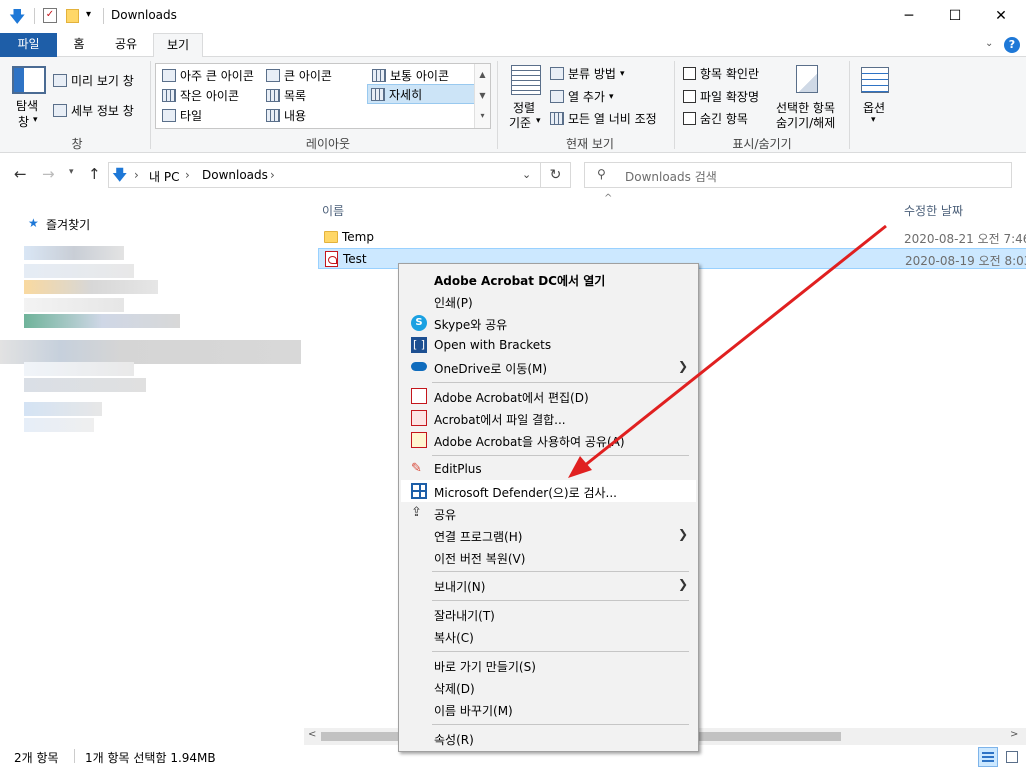 The width and height of the screenshot is (1026, 770). What do you see at coordinates (548, 614) in the screenshot?
I see `menu-cut: 잘라내기(T)` at bounding box center [548, 614].